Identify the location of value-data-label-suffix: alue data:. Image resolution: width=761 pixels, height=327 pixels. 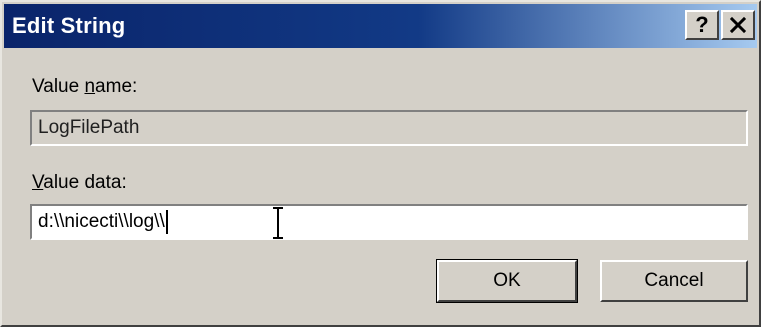
(85, 182).